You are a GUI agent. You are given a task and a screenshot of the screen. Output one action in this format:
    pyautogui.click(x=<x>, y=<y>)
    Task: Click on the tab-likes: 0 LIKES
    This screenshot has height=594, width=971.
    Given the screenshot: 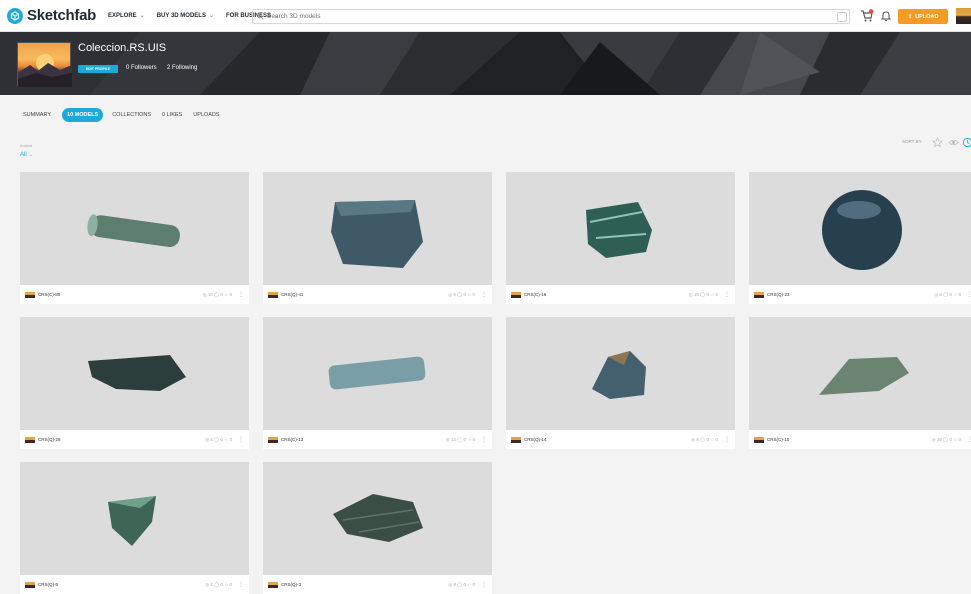 What is the action you would take?
    pyautogui.click(x=172, y=115)
    